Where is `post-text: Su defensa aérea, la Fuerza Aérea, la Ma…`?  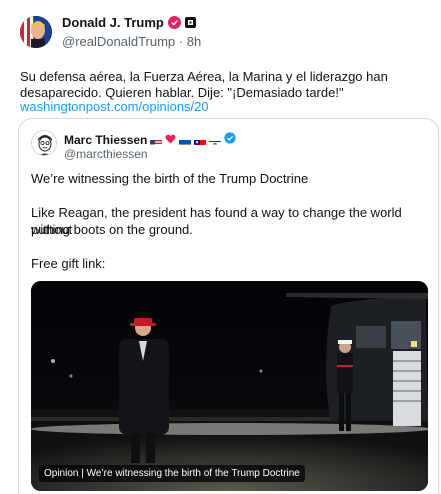
post-text: Su defensa aérea, la Fuerza Aérea, la Ma… is located at coordinates (220, 85).